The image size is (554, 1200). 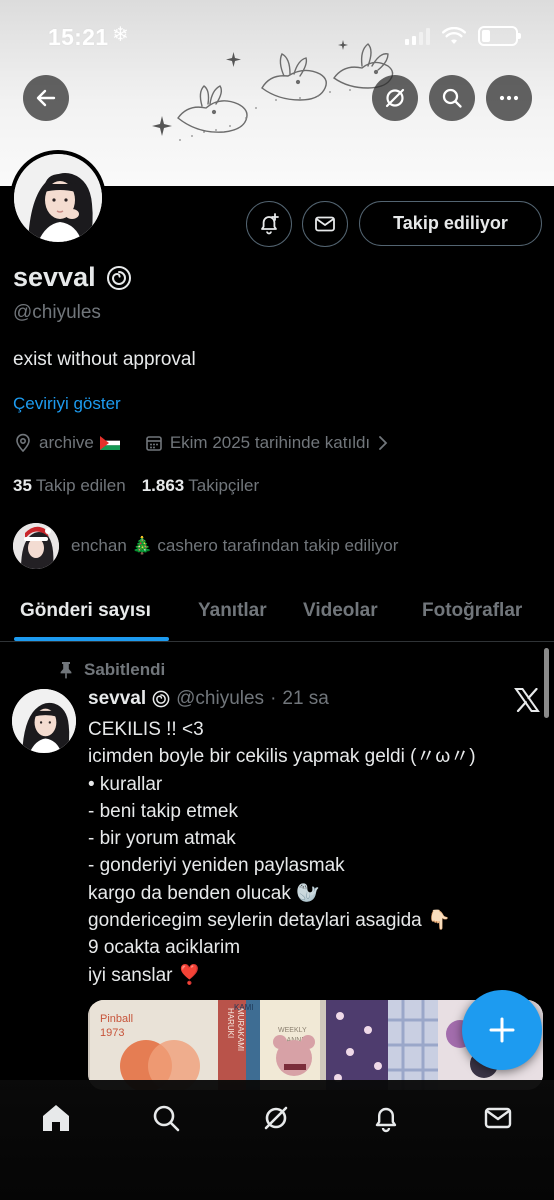 I want to click on location-text: archive, so click(x=66, y=442).